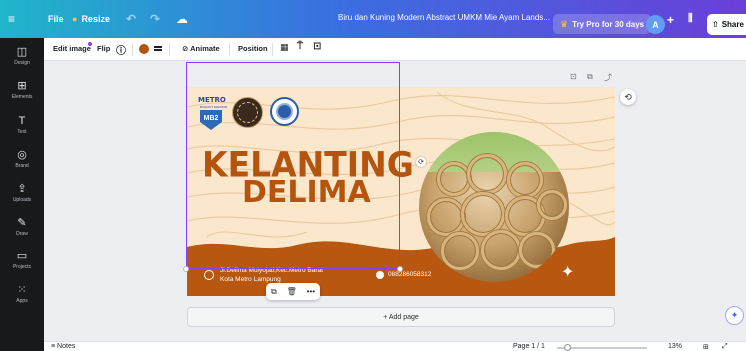 The width and height of the screenshot is (746, 351). I want to click on location-pin-icon, so click(209, 275).